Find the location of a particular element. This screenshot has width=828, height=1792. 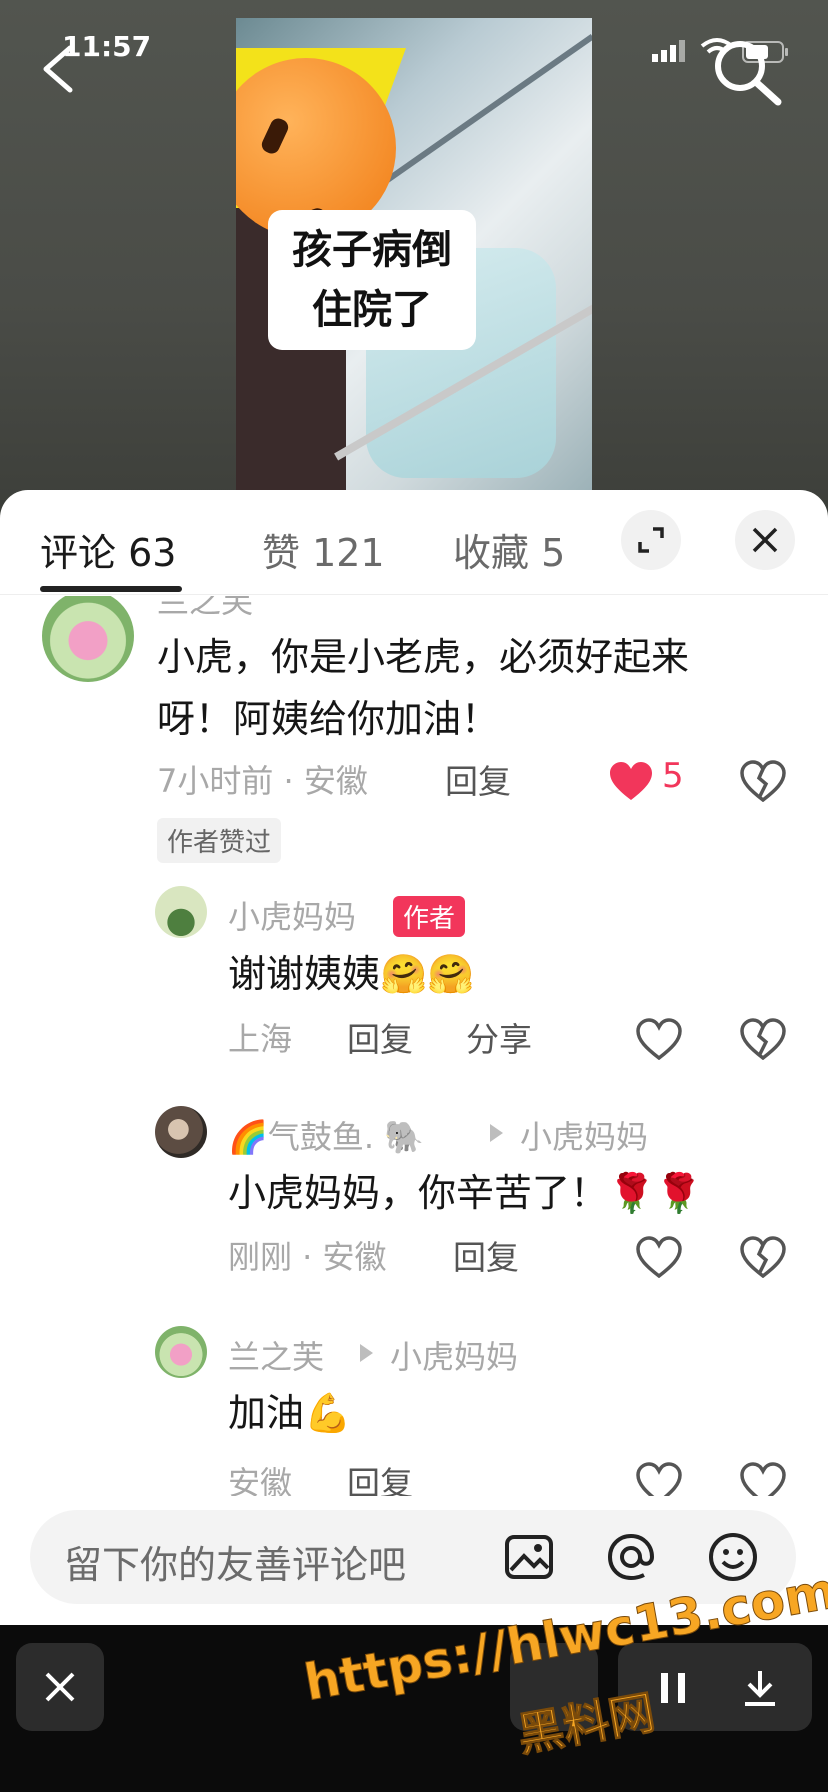

mention-icon is located at coordinates (631, 1557).